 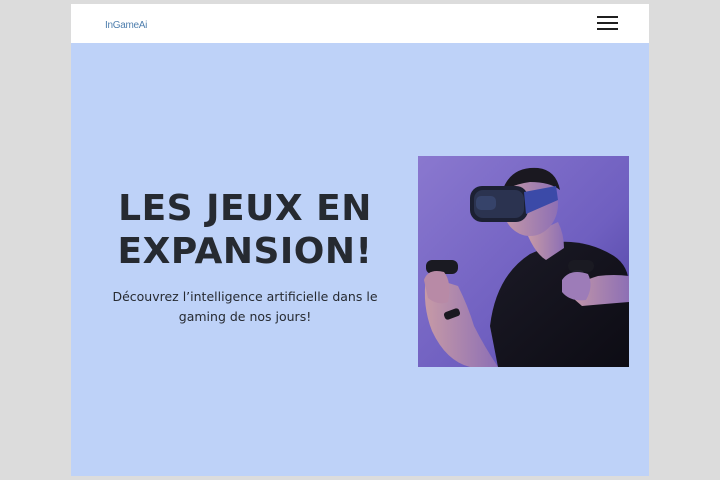 What do you see at coordinates (245, 230) in the screenshot?
I see `hero-title: LES JEUX EN EXPANSION!` at bounding box center [245, 230].